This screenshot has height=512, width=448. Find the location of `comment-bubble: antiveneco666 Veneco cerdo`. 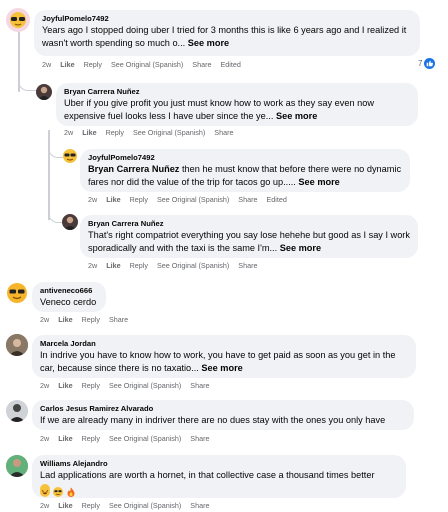

comment-bubble: antiveneco666 Veneco cerdo is located at coordinates (69, 297).